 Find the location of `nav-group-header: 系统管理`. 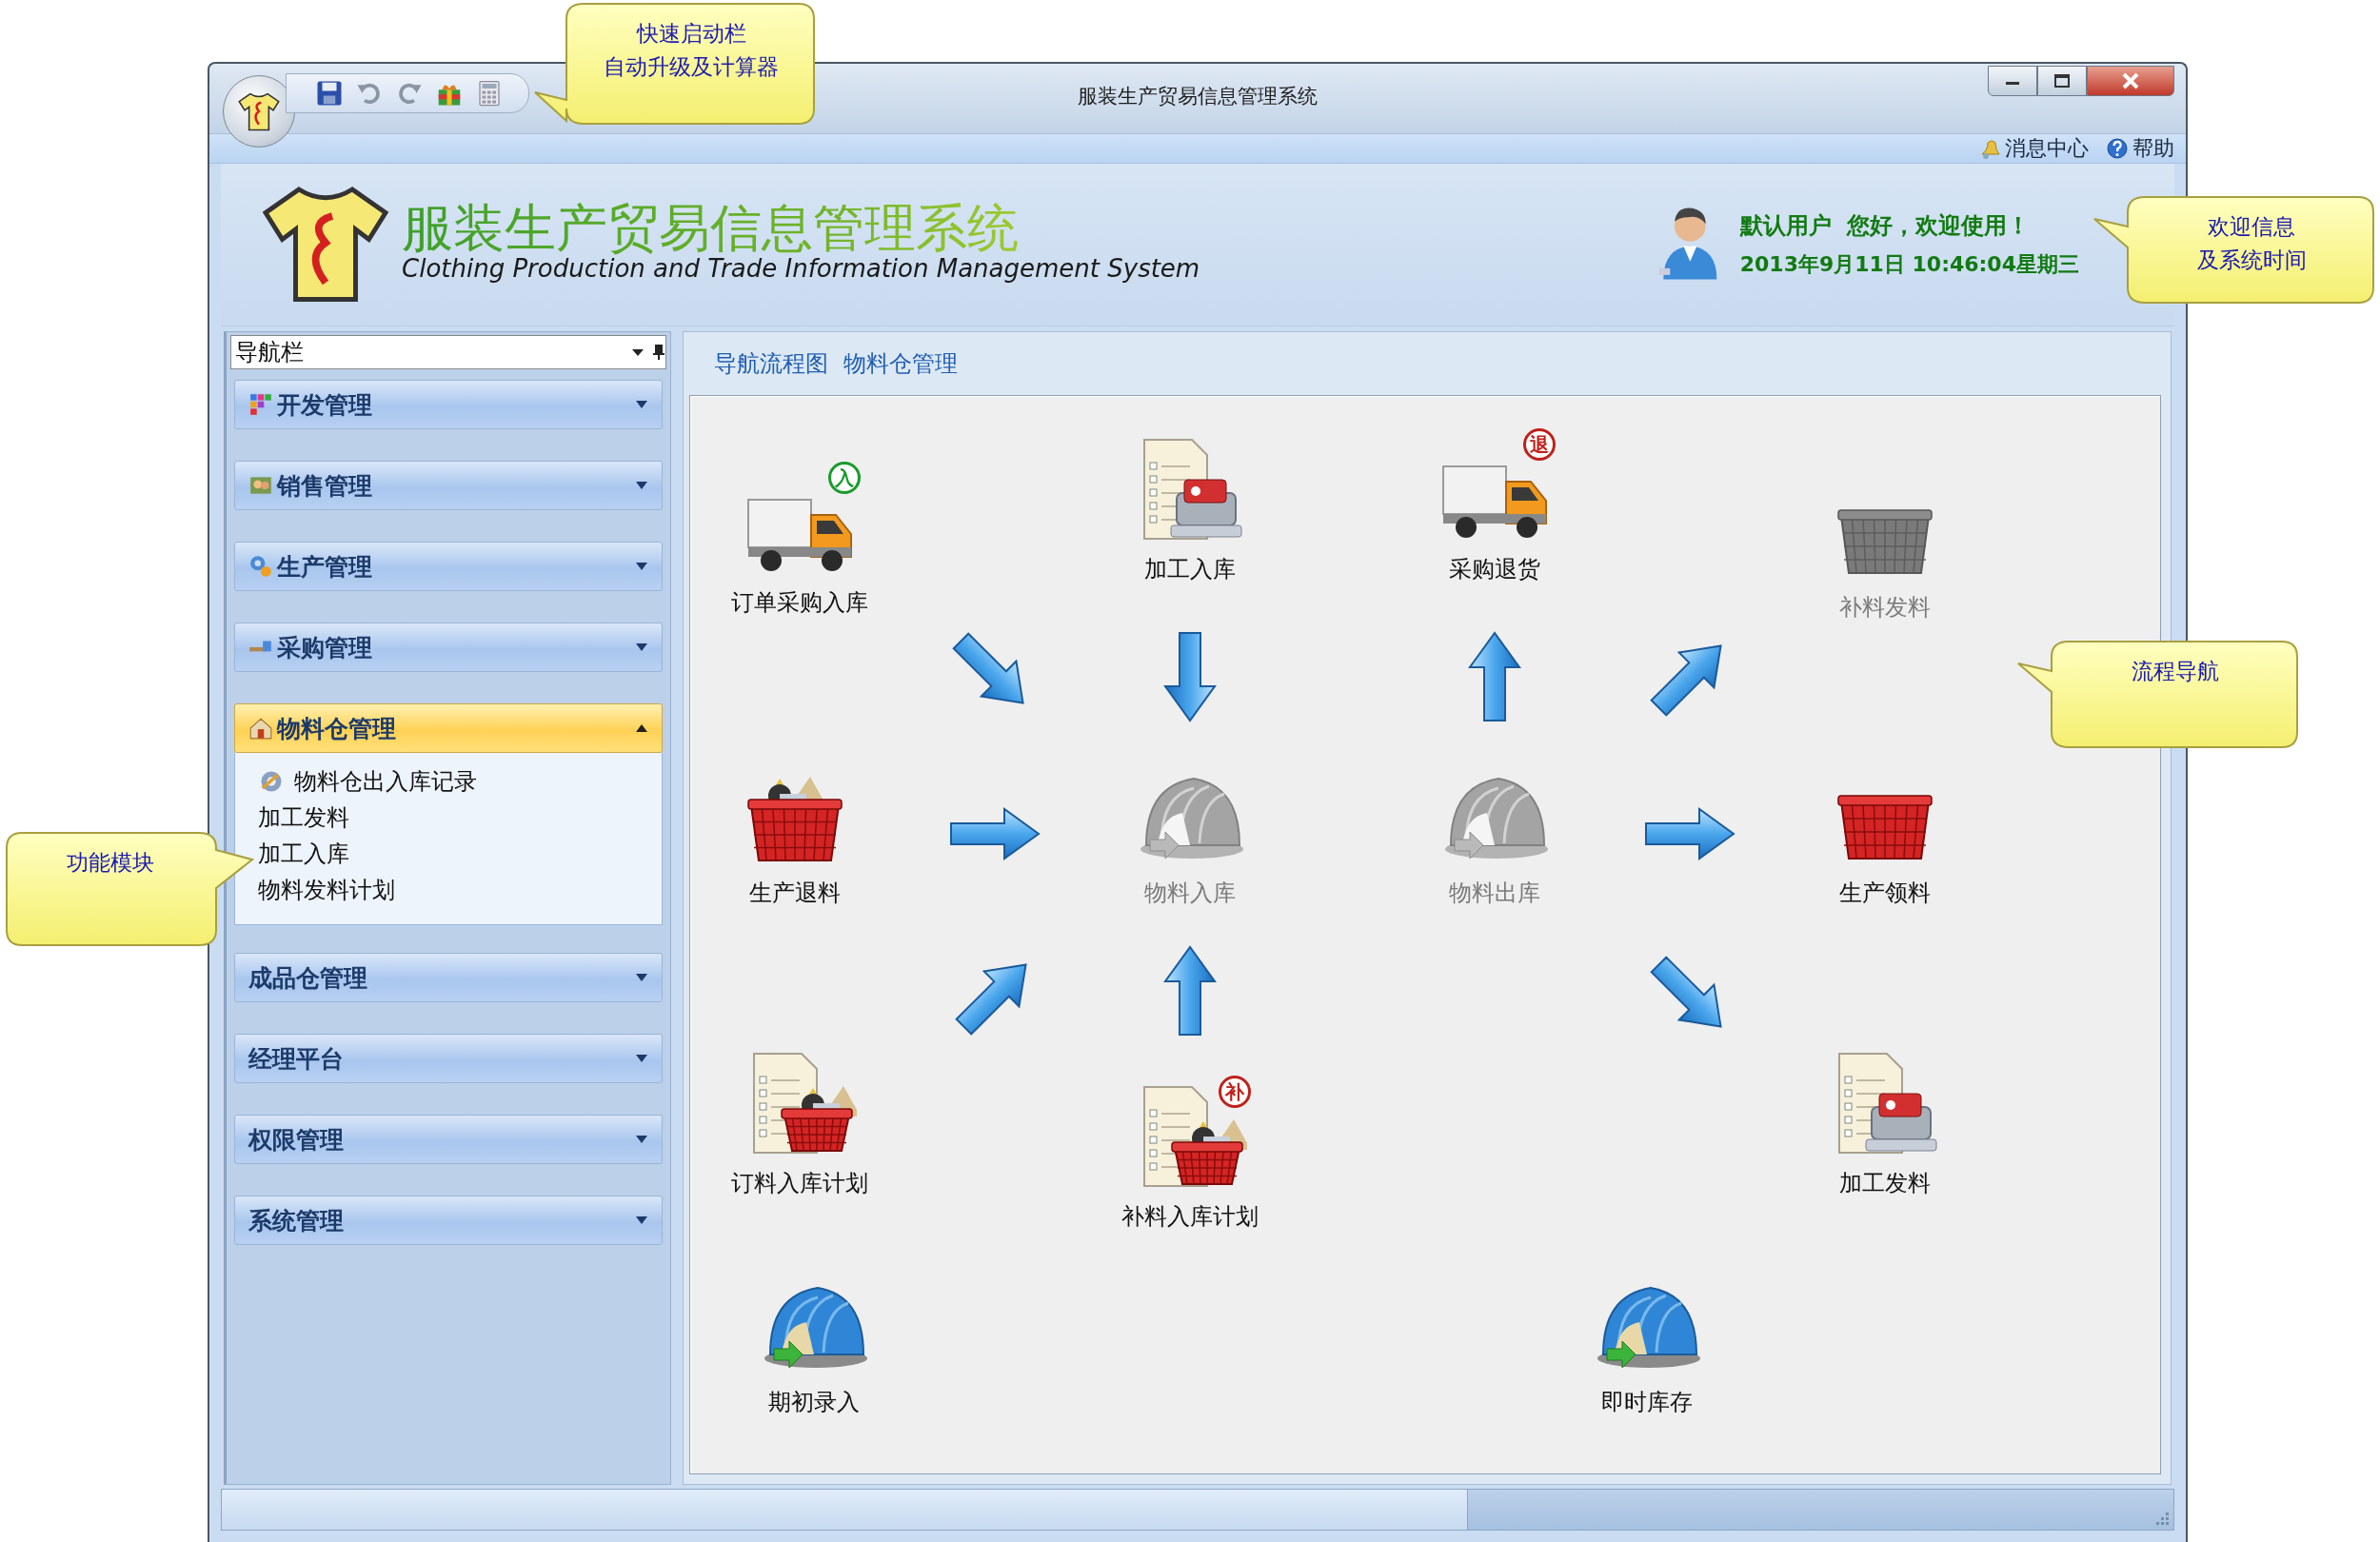

nav-group-header: 系统管理 is located at coordinates (448, 1220).